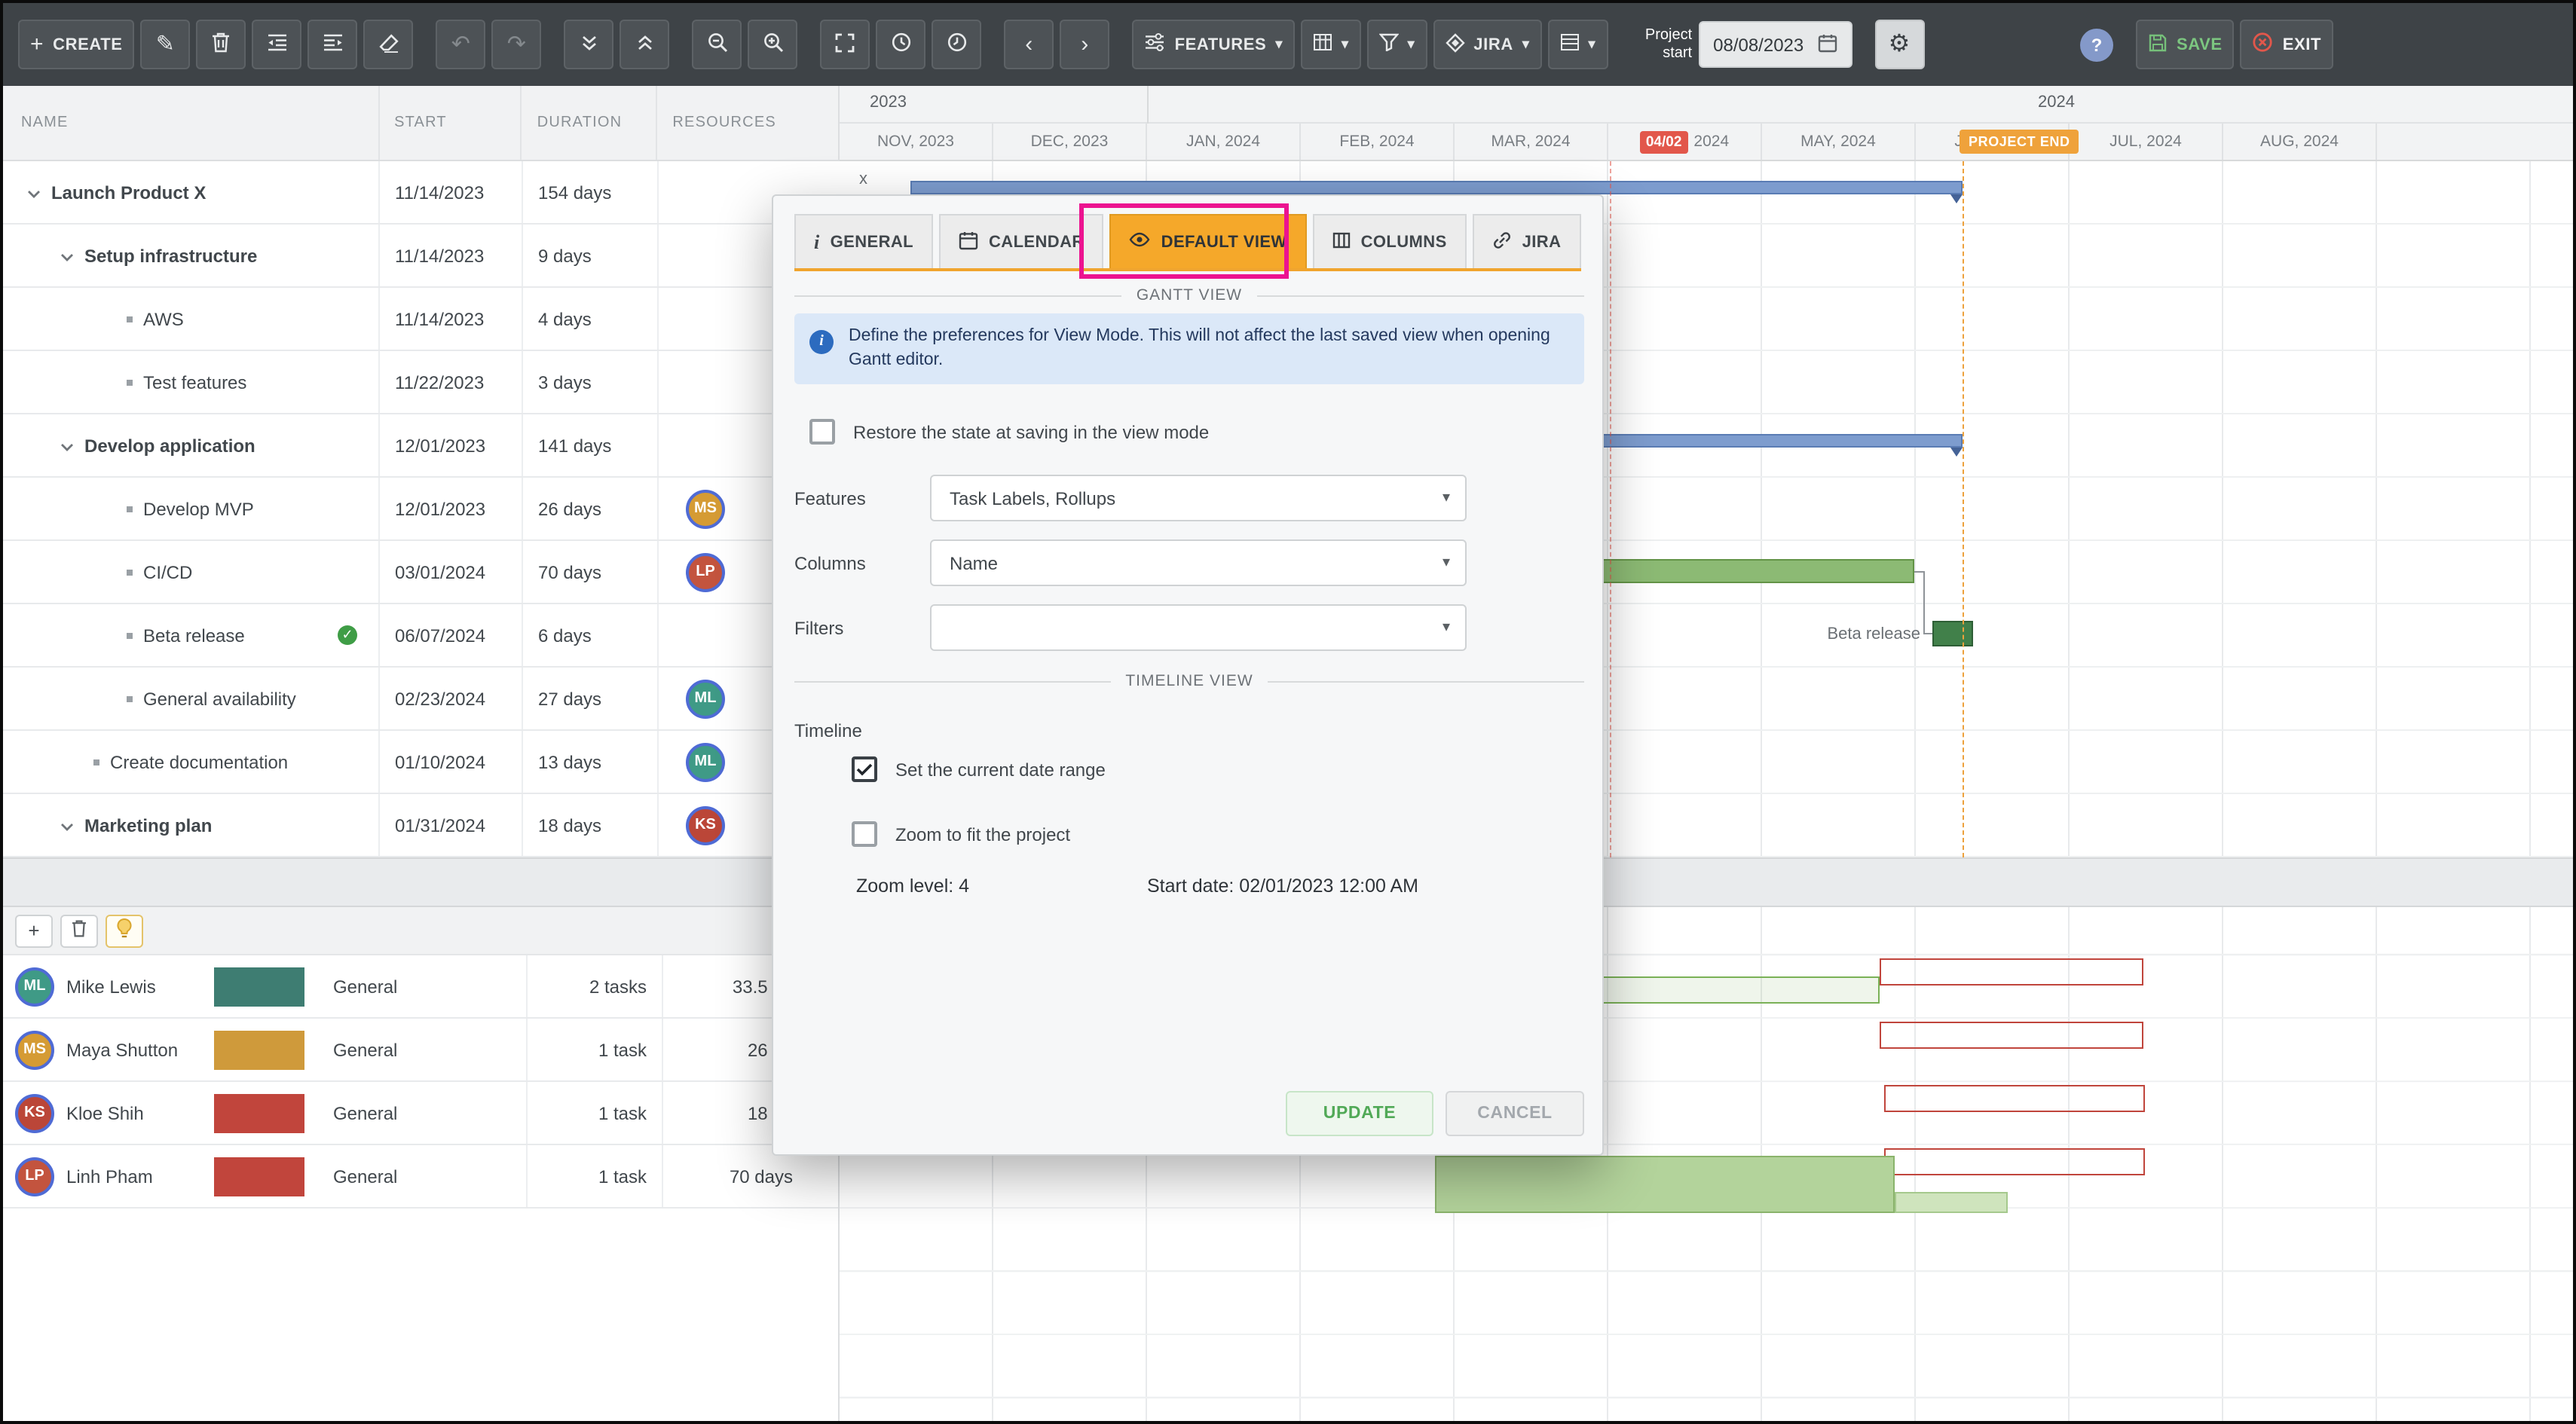 The image size is (2576, 1424). I want to click on resource-row: LP Linh Pham General 1 task 70 days, so click(422, 1177).